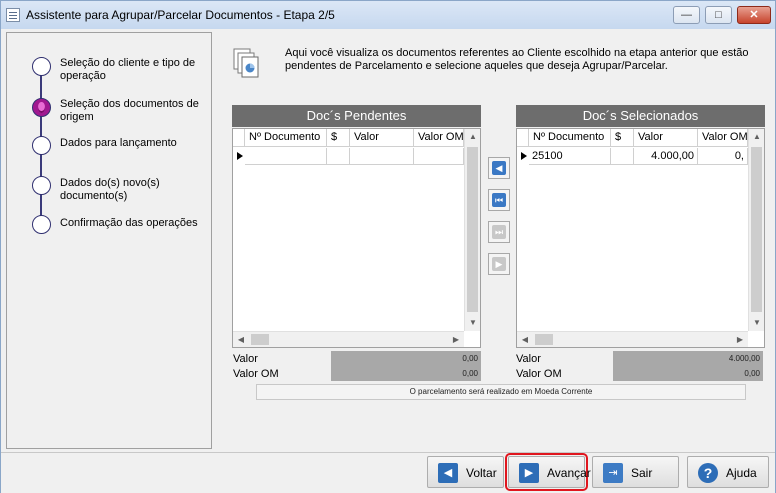  Describe the element at coordinates (239, 138) in the screenshot. I see `pending-indicator-column` at that location.